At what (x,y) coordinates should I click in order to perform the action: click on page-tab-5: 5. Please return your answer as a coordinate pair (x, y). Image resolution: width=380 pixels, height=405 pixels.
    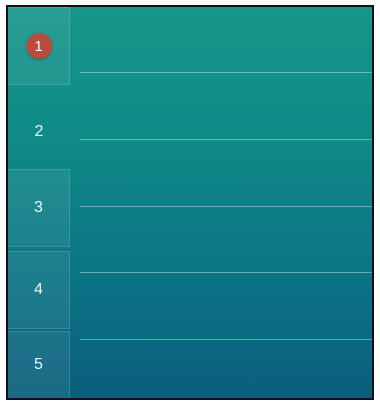
    Looking at the image, I should click on (39, 364).